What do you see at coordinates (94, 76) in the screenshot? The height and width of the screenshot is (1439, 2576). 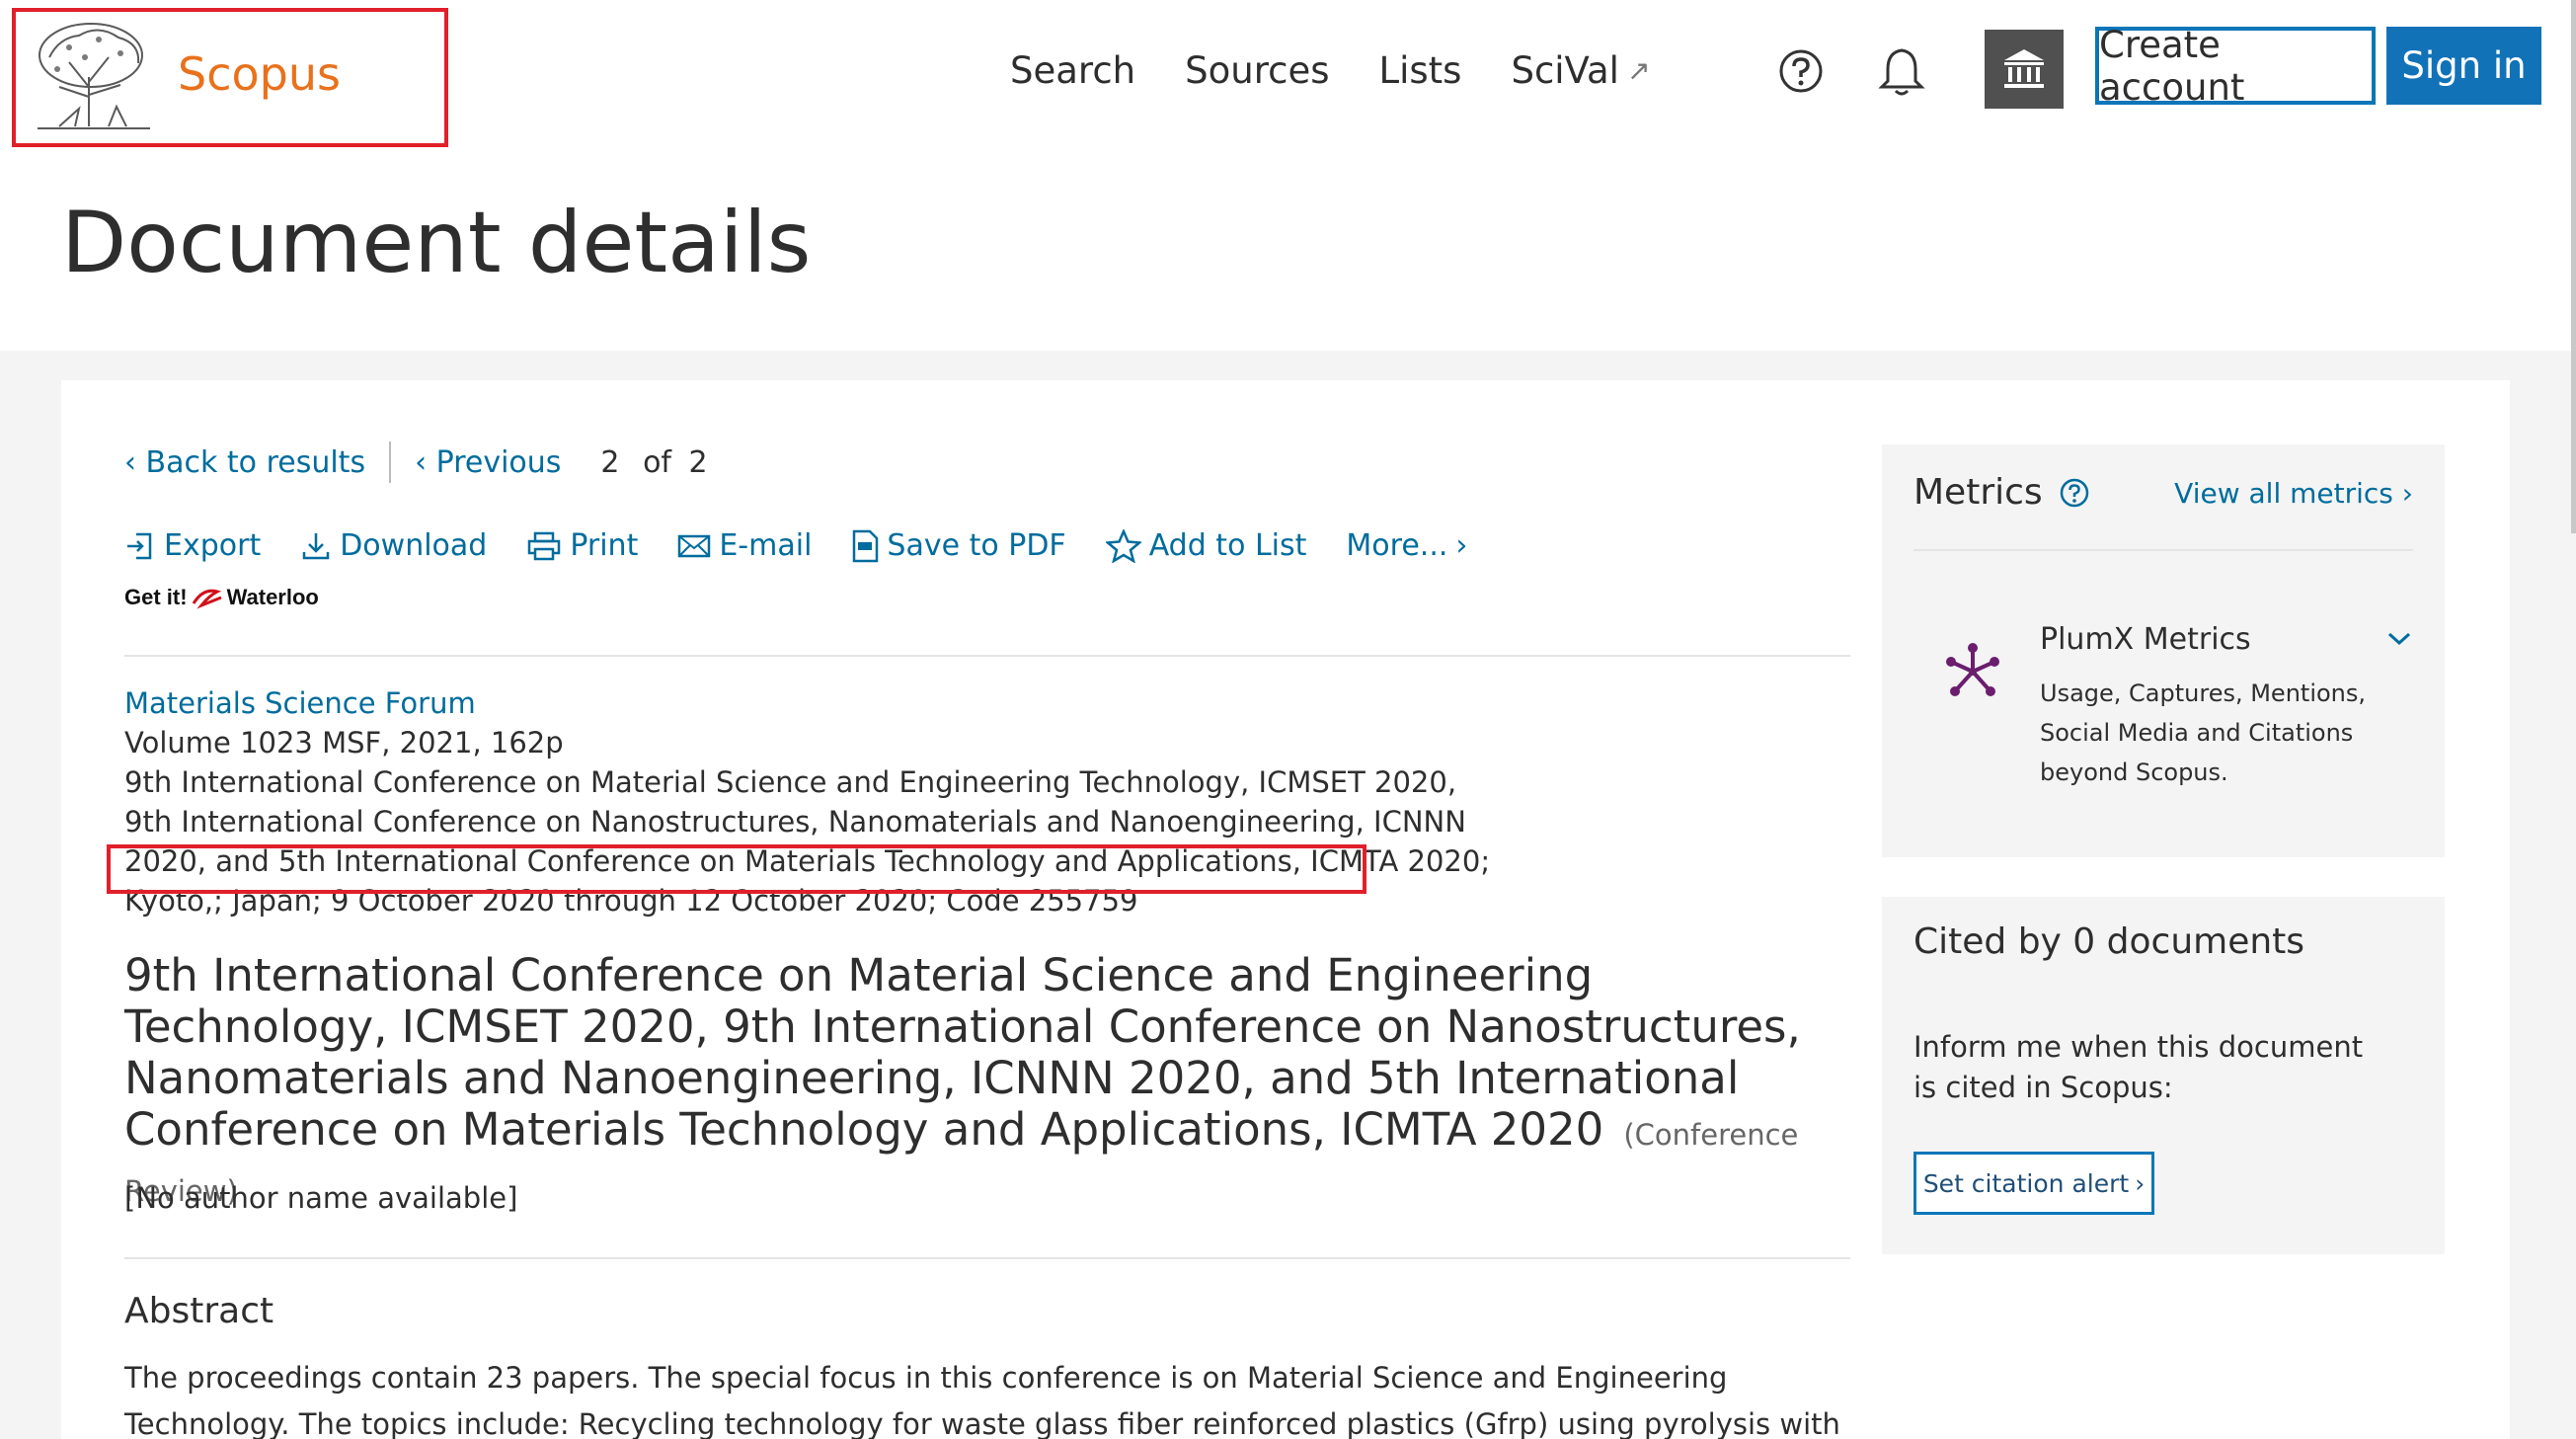 I see `elsevier-tree-icon` at bounding box center [94, 76].